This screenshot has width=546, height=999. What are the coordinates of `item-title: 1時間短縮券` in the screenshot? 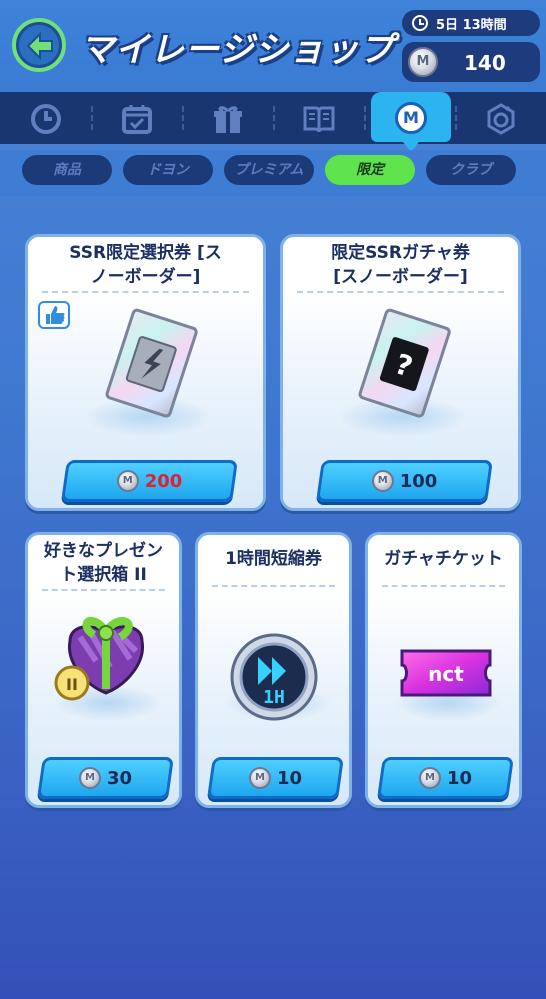 It's located at (273, 559).